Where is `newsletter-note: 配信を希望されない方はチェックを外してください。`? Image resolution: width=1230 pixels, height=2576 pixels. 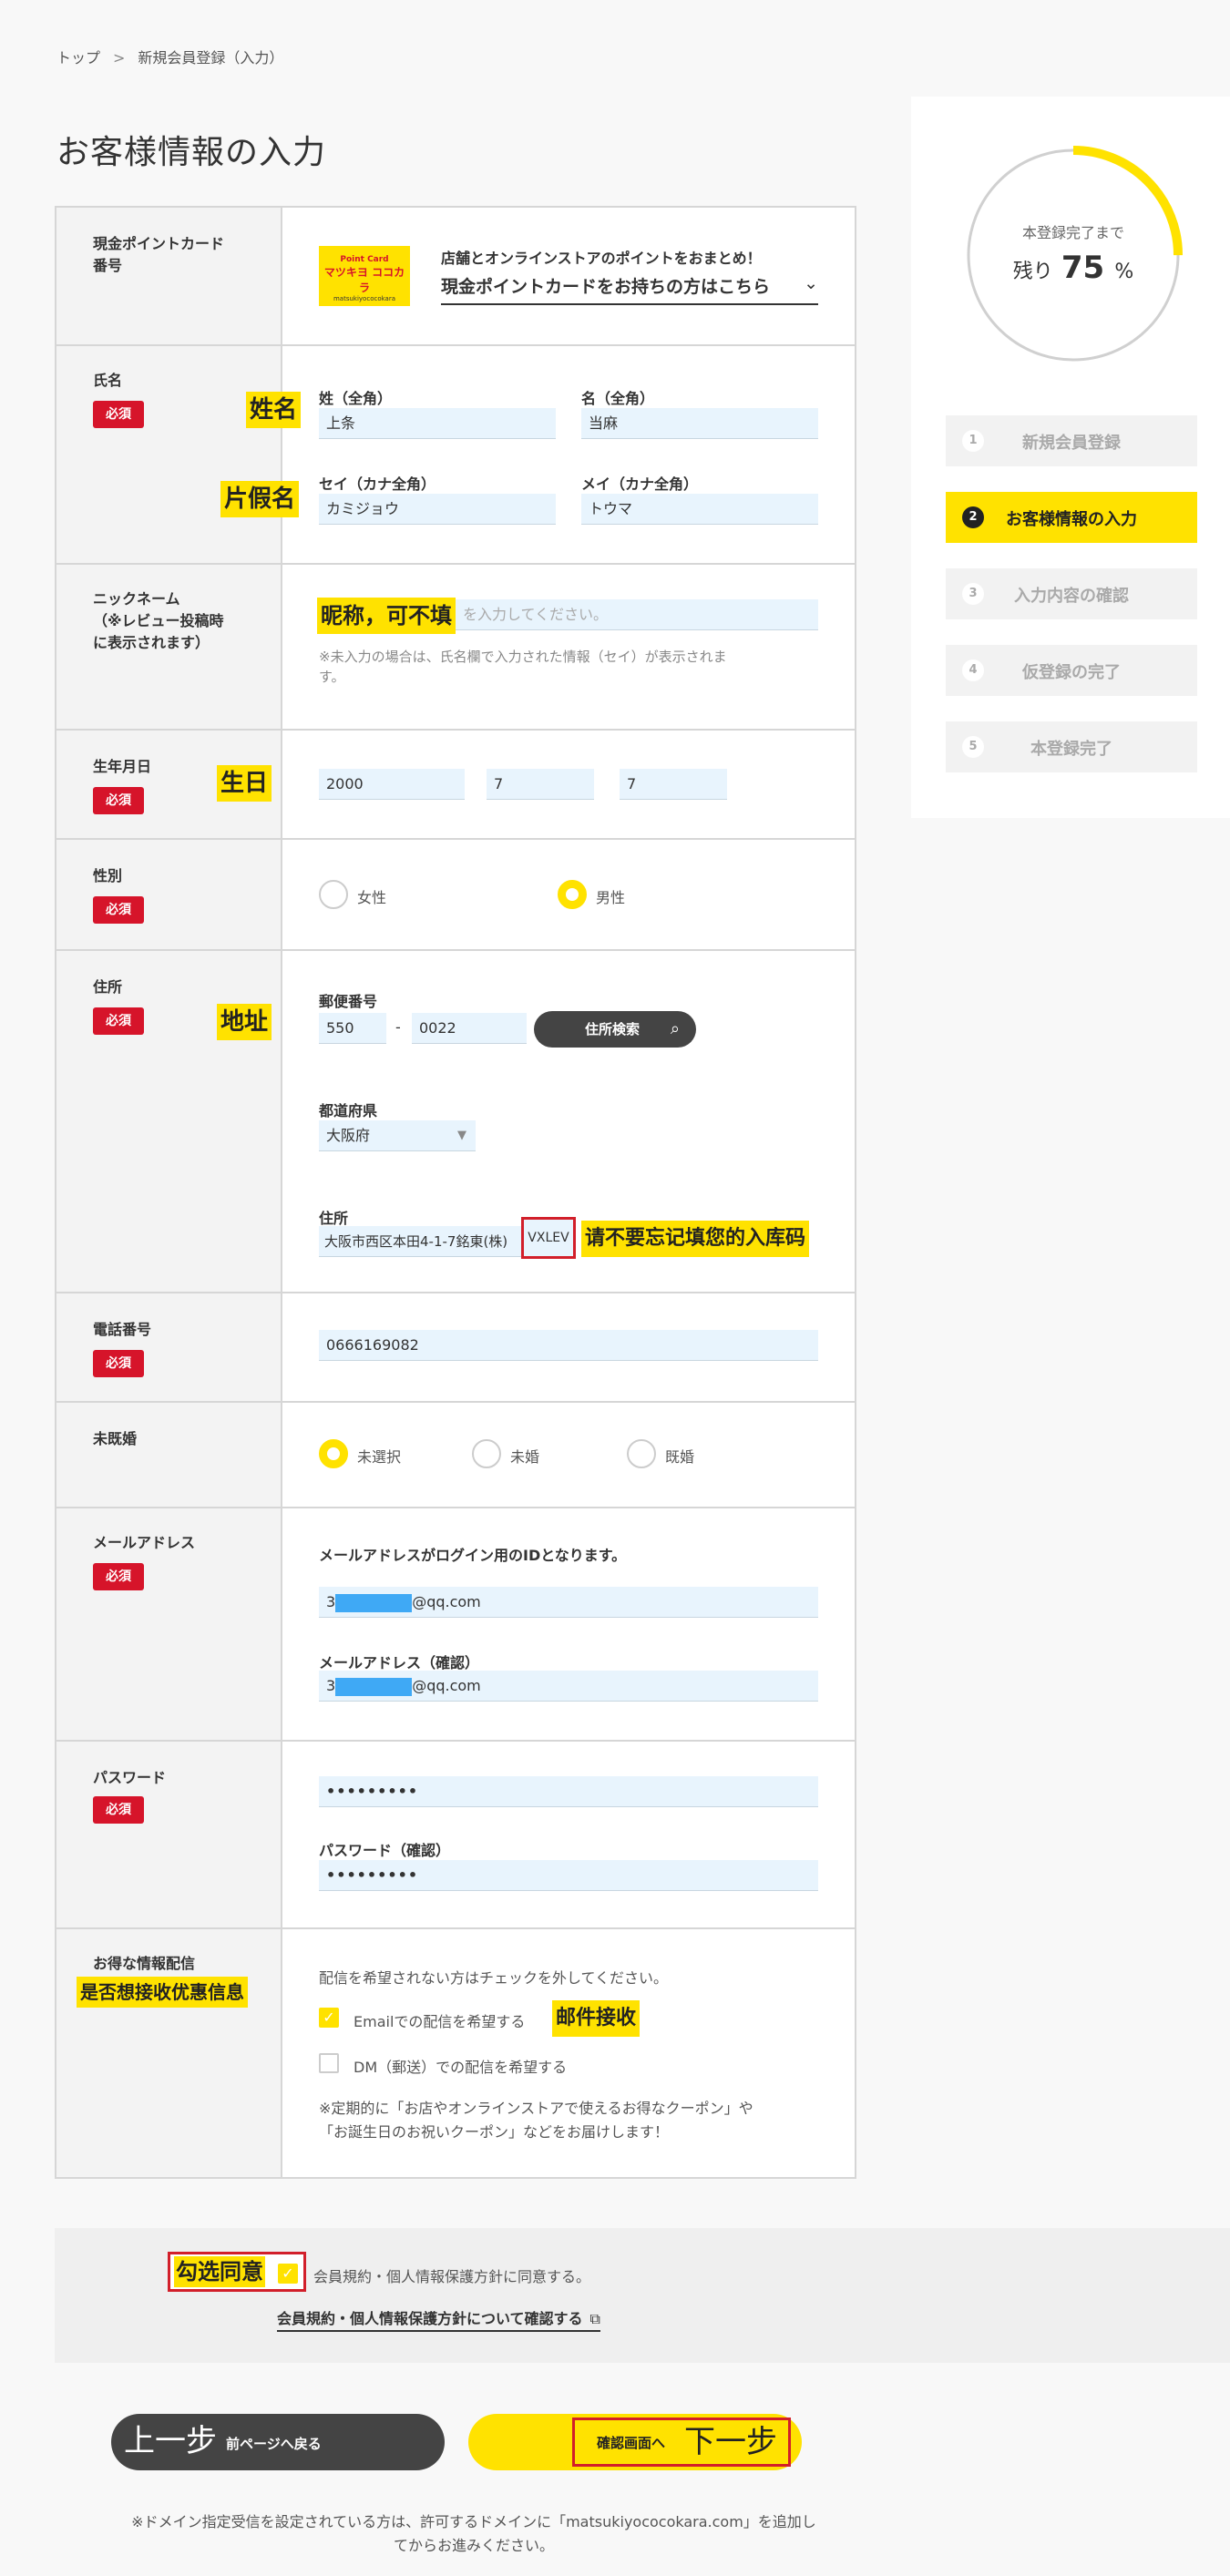 newsletter-note: 配信を希望されない方はチェックを外してください。 is located at coordinates (494, 1978).